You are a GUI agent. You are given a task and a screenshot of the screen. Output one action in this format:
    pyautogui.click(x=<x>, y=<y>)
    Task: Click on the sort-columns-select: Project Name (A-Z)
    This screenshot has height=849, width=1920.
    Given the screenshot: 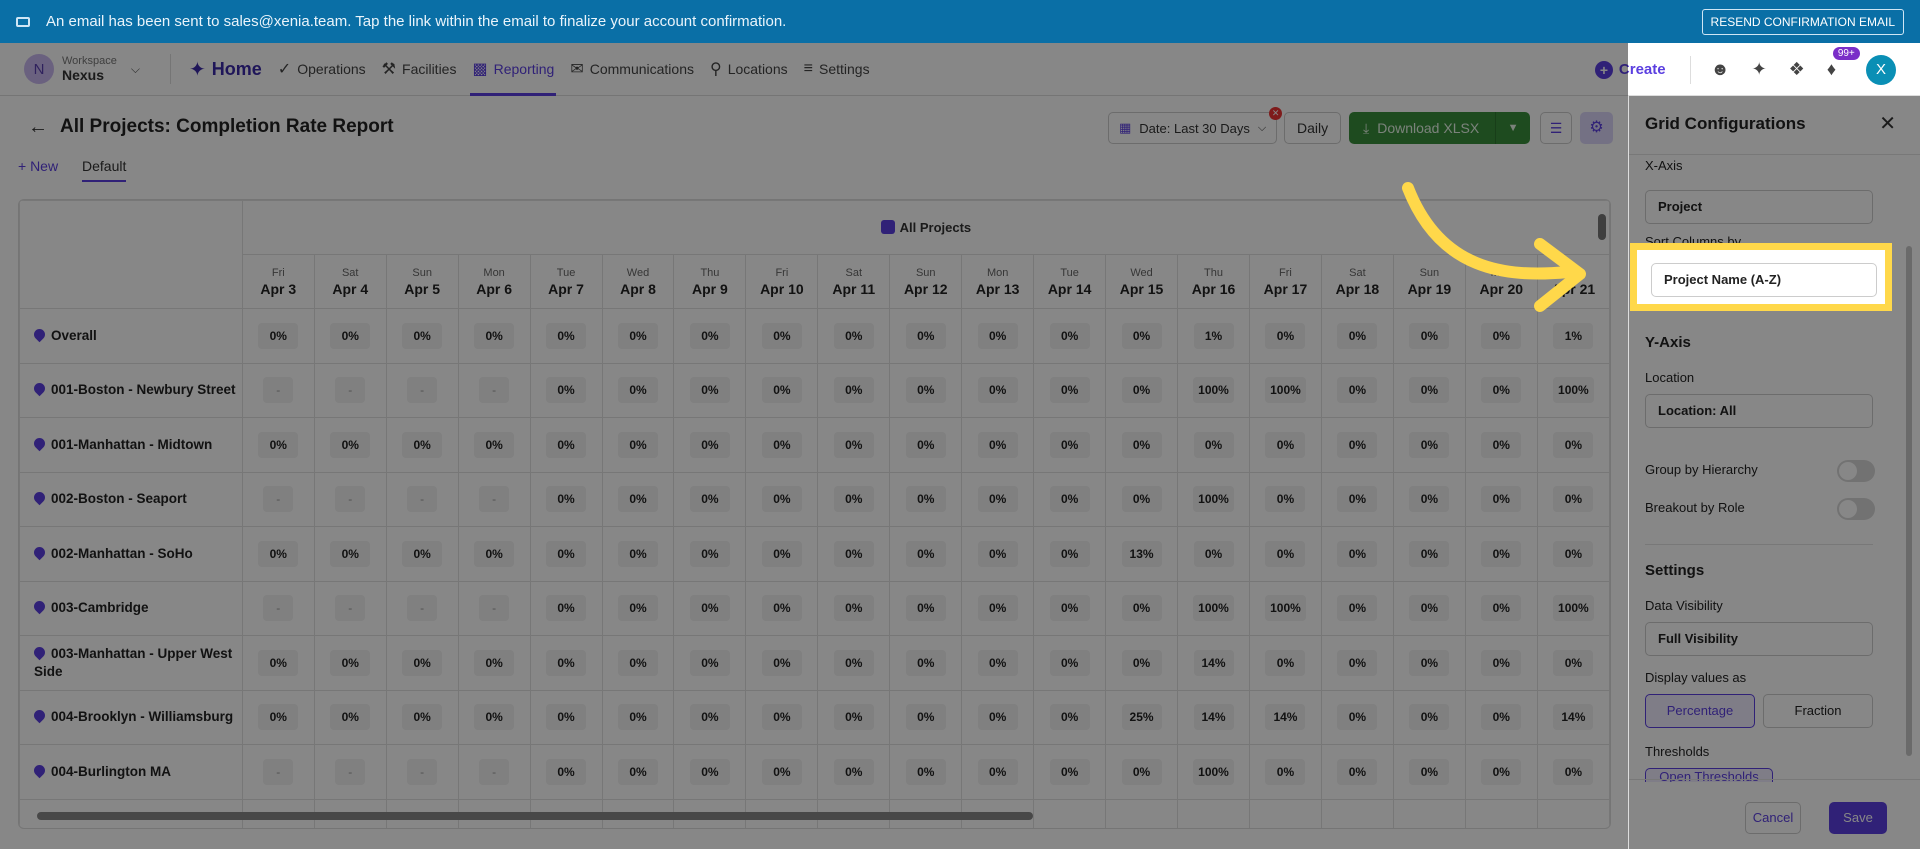 What is the action you would take?
    pyautogui.click(x=1764, y=280)
    